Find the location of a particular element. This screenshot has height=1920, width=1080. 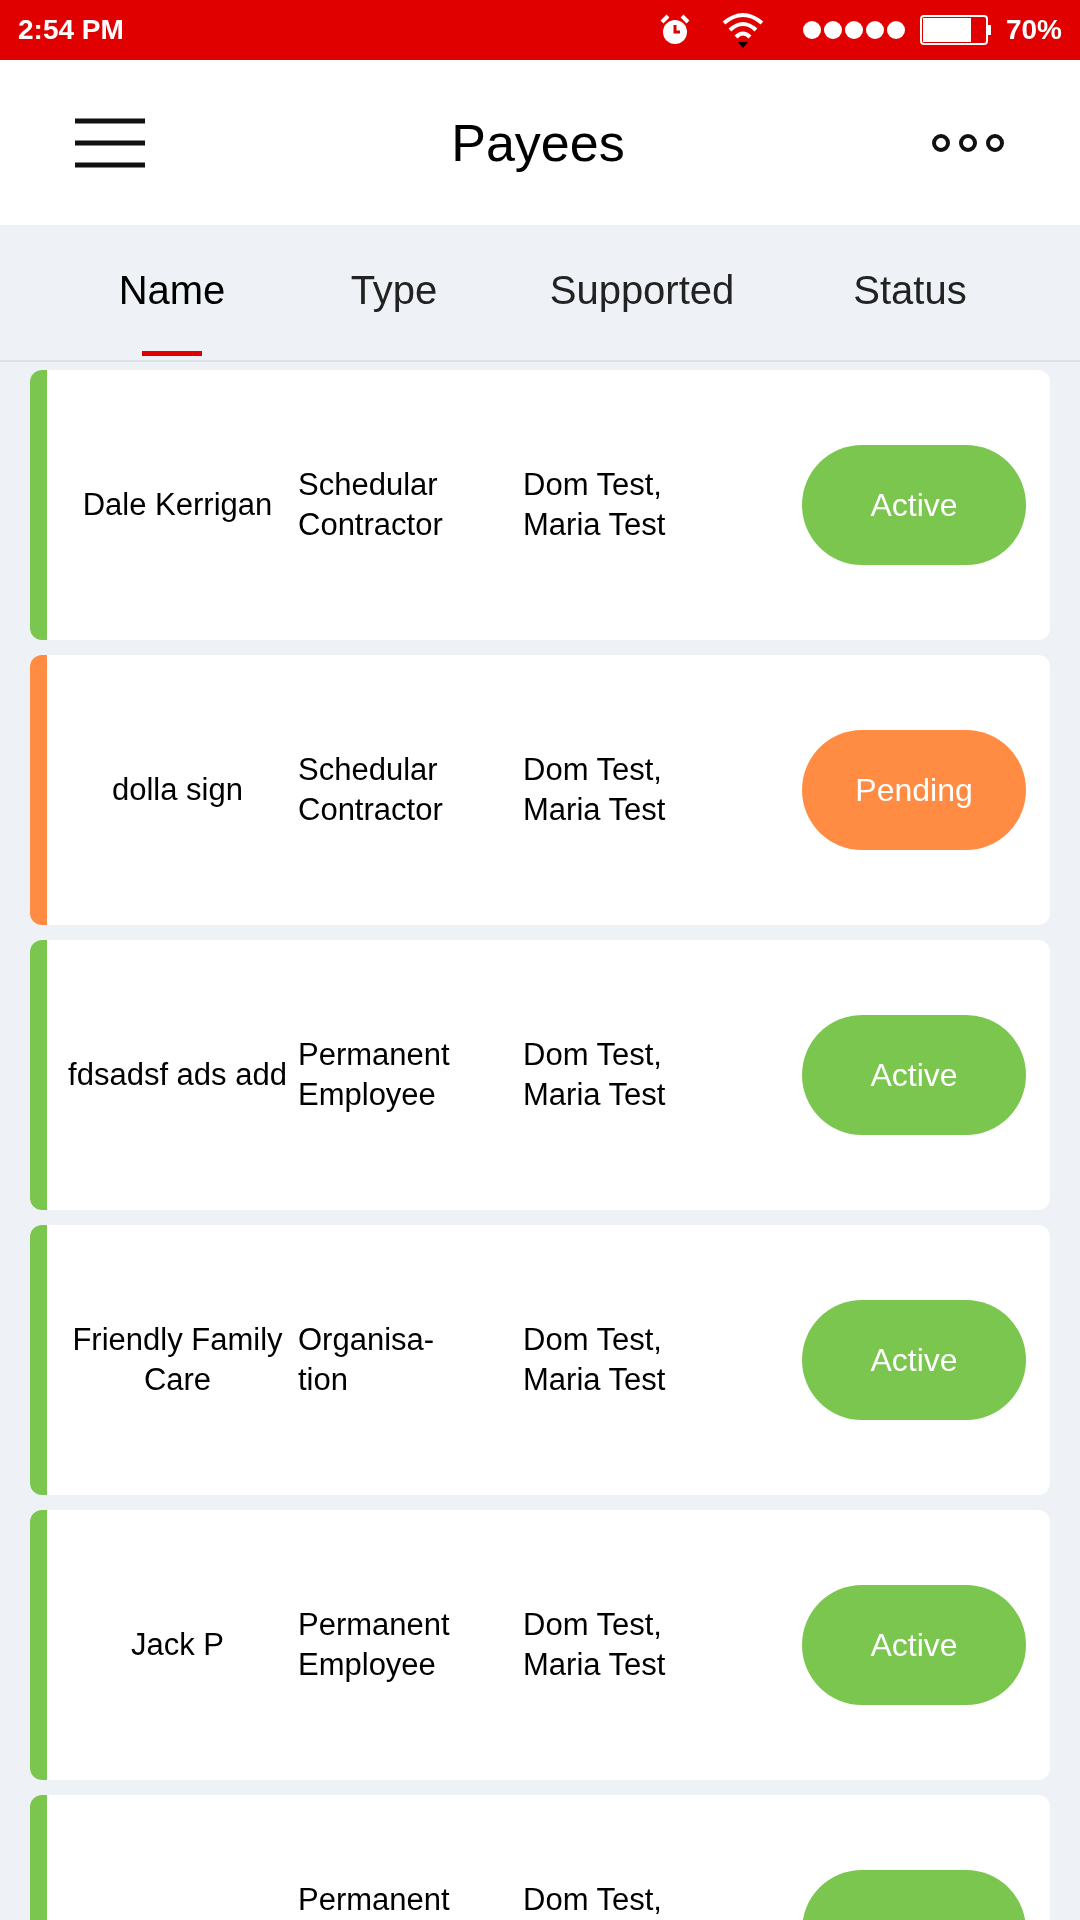

battery-percent: 70% is located at coordinates (1033, 30).